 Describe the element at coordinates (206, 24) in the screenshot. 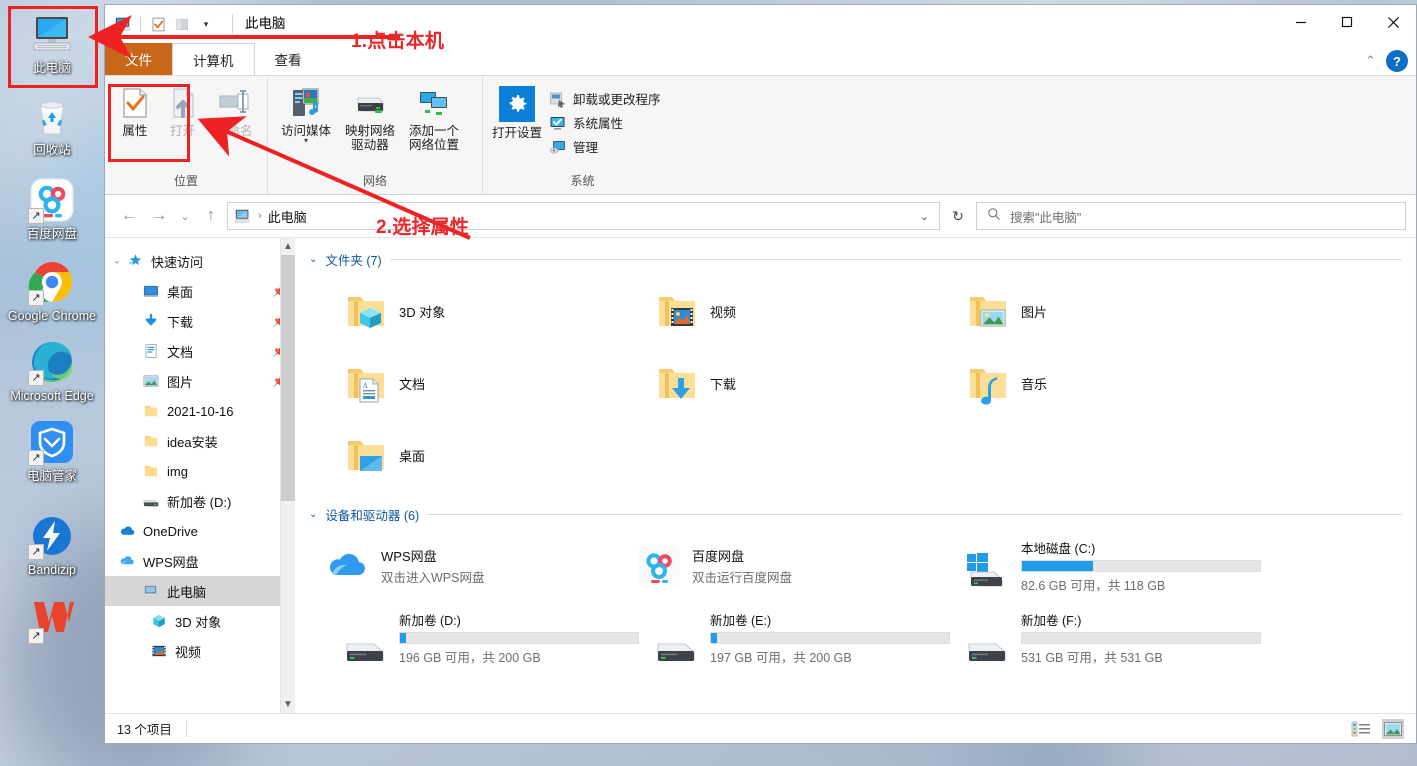

I see `customize-caret-icon: ▾` at that location.